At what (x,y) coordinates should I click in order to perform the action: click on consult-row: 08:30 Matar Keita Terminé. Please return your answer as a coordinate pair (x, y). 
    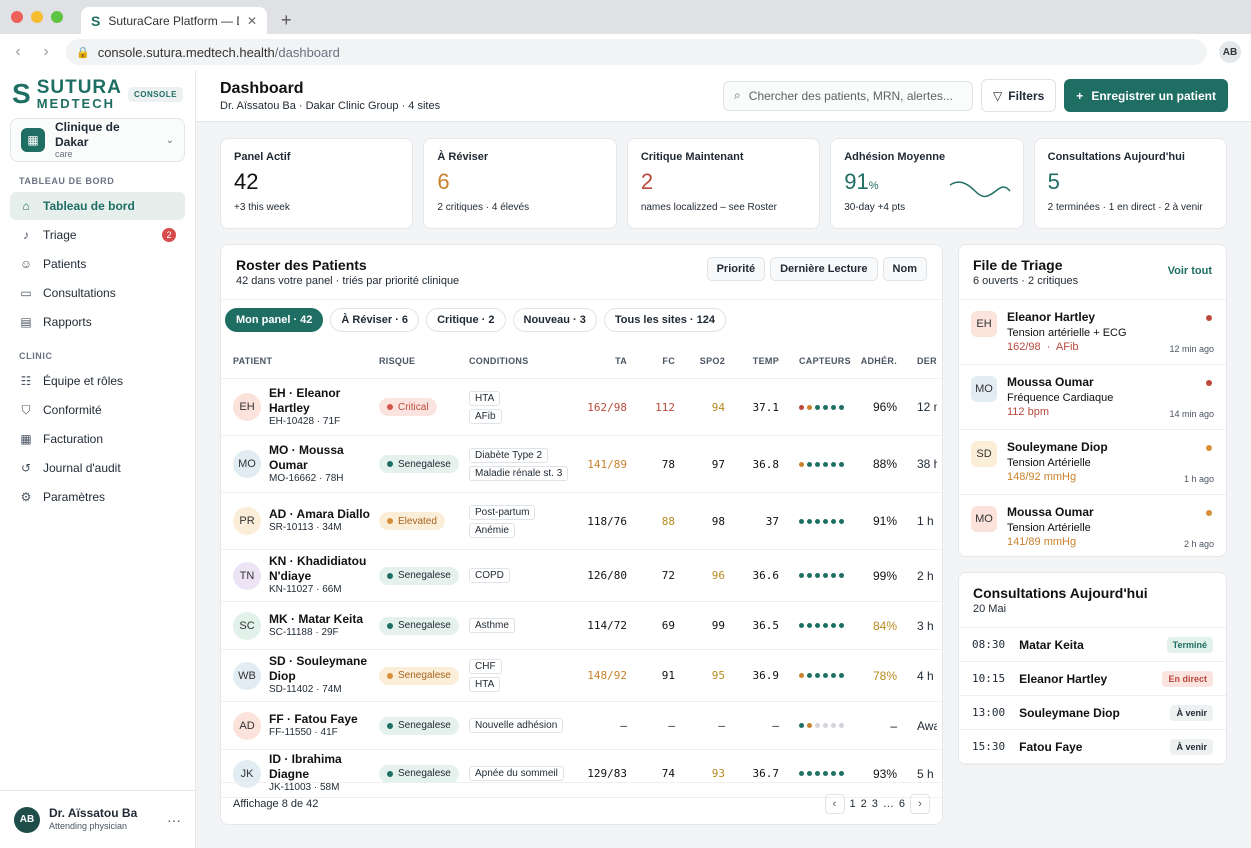
    Looking at the image, I should click on (1092, 645).